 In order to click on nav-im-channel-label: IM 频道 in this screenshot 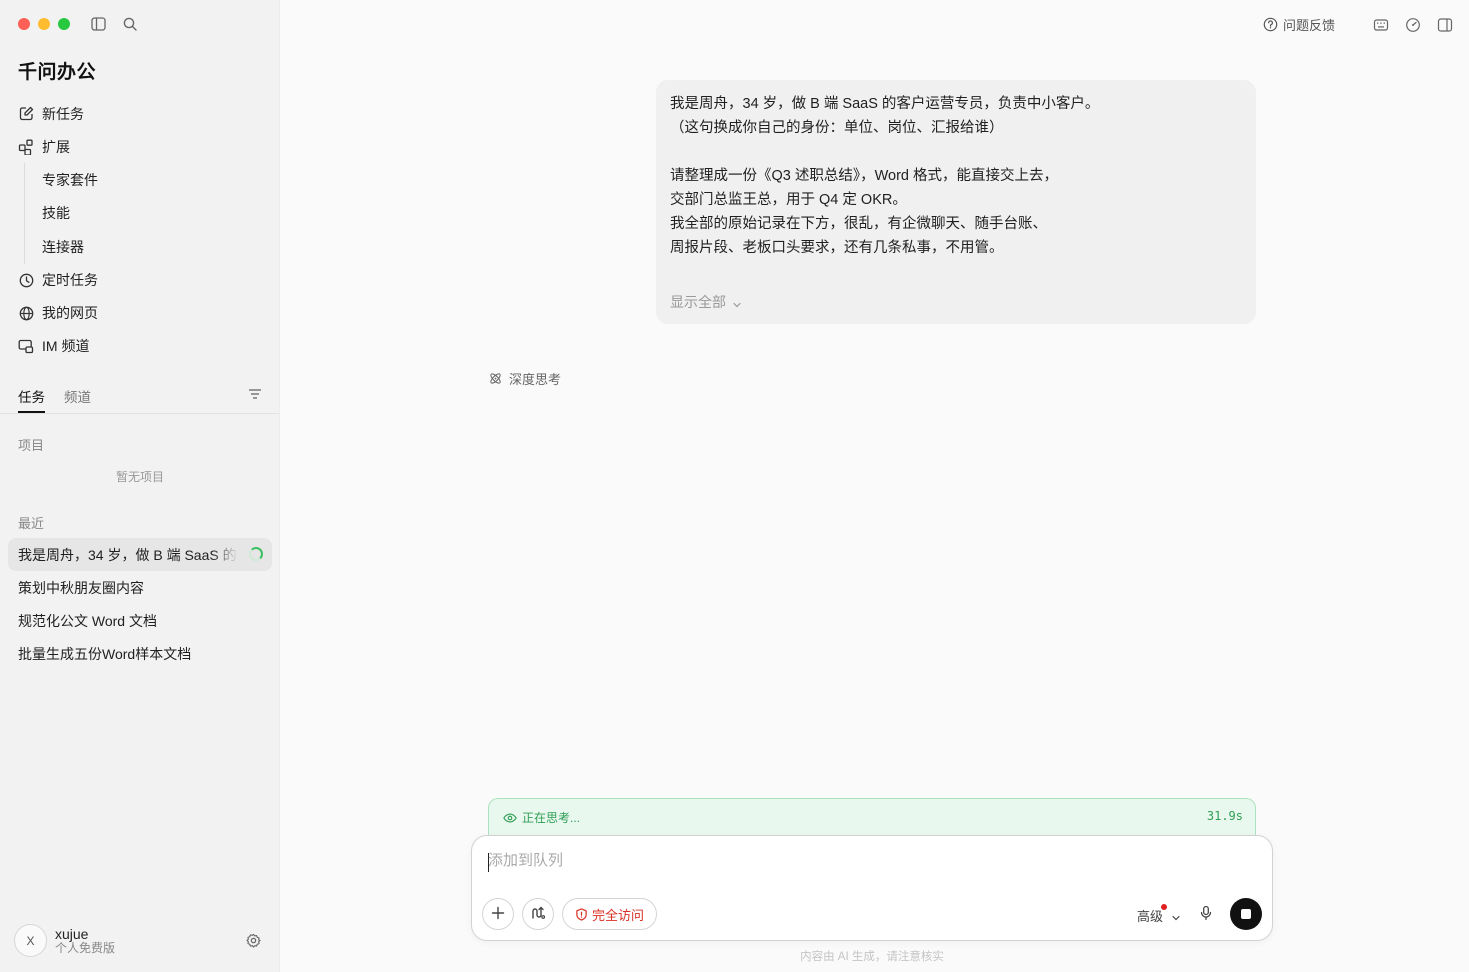, I will do `click(66, 346)`.